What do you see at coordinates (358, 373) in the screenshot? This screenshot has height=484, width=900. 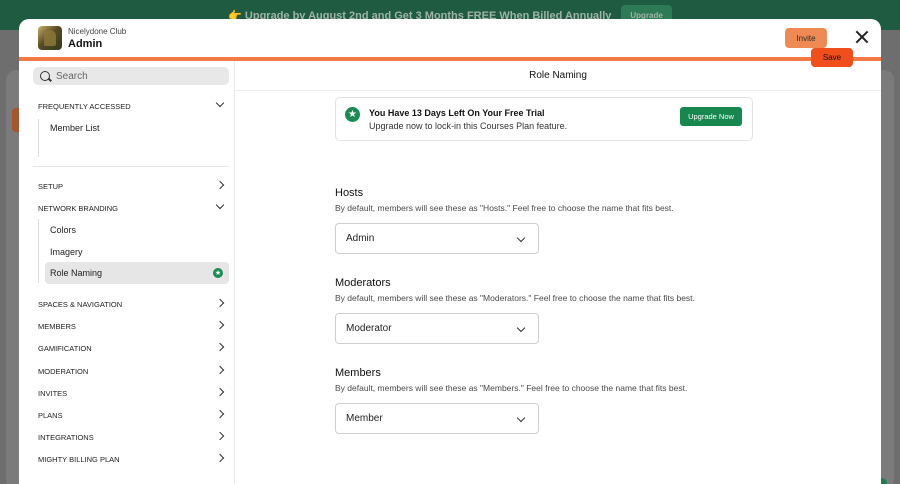 I see `role-title: Members` at bounding box center [358, 373].